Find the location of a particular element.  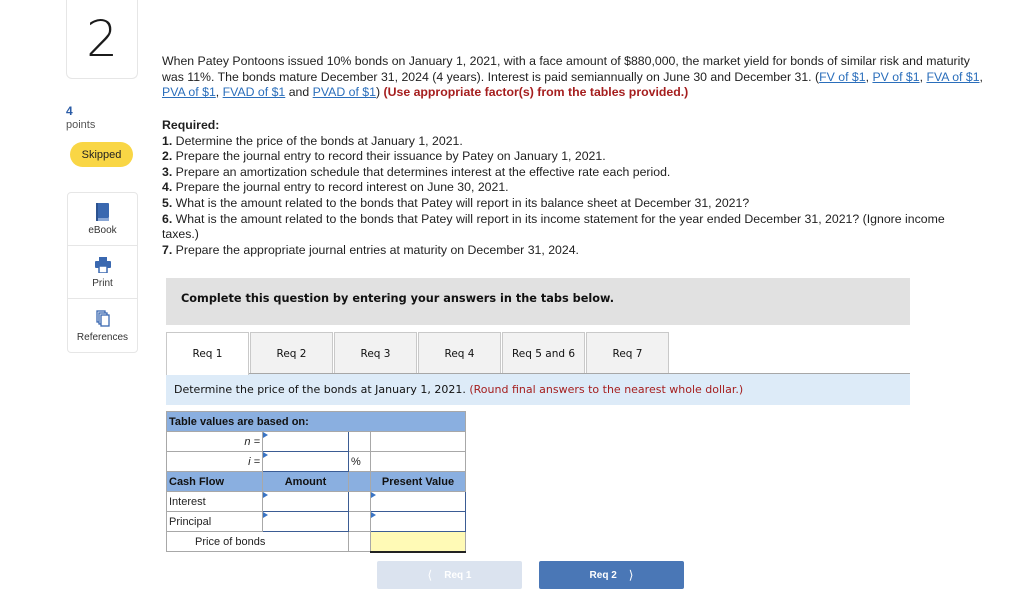

n-input-cell is located at coordinates (305, 441).